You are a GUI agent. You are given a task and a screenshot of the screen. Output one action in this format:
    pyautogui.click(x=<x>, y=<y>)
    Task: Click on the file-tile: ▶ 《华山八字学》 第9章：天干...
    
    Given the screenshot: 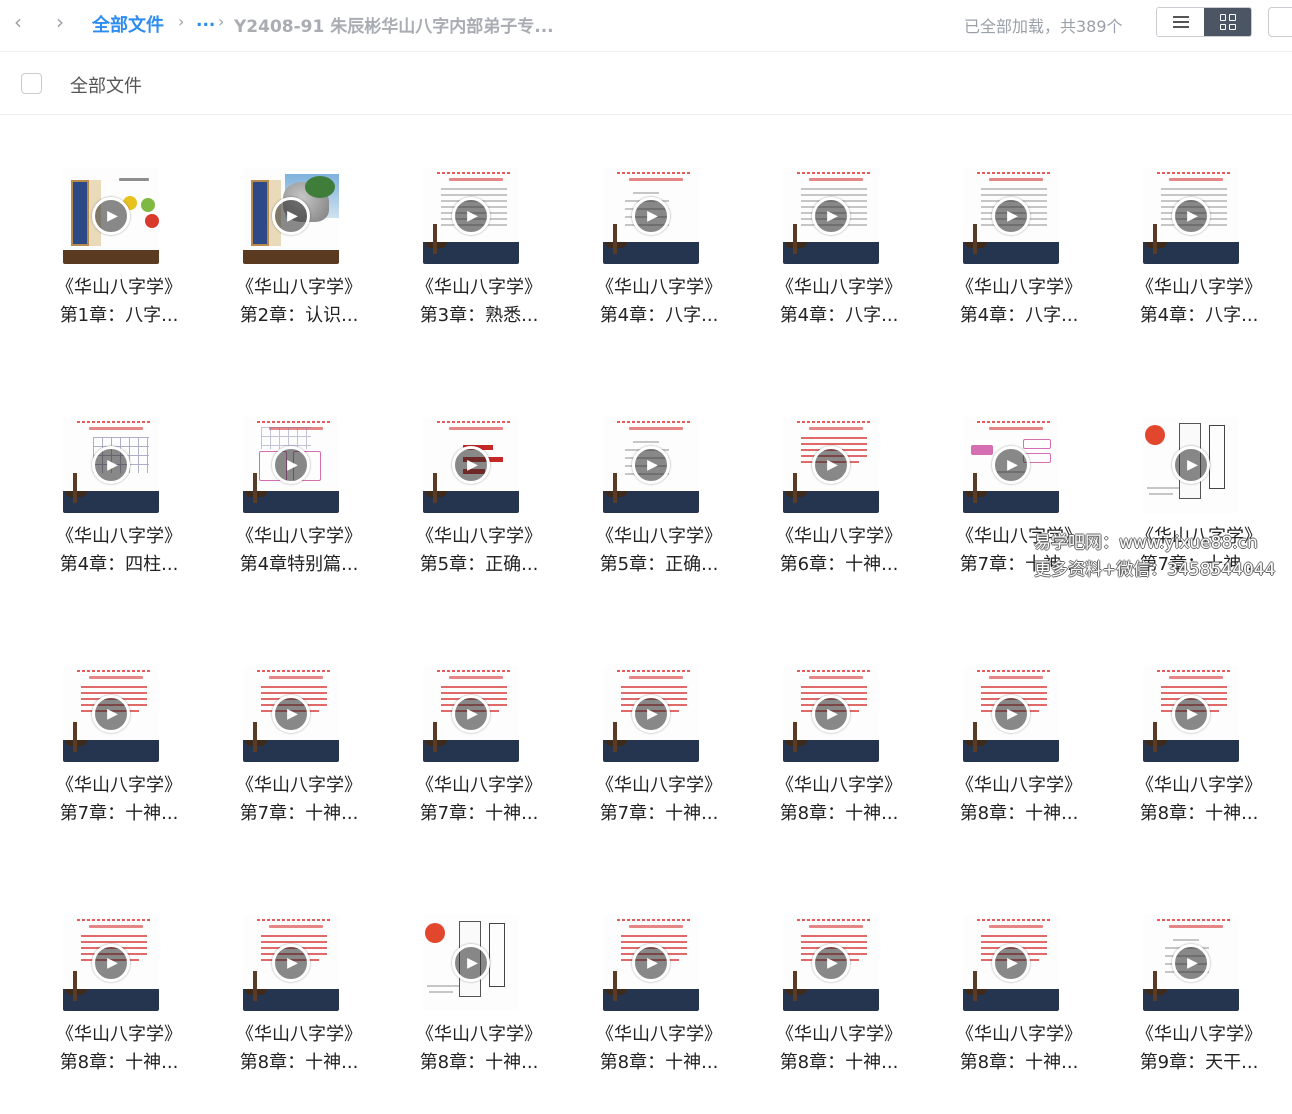 What is the action you would take?
    pyautogui.click(x=1199, y=983)
    